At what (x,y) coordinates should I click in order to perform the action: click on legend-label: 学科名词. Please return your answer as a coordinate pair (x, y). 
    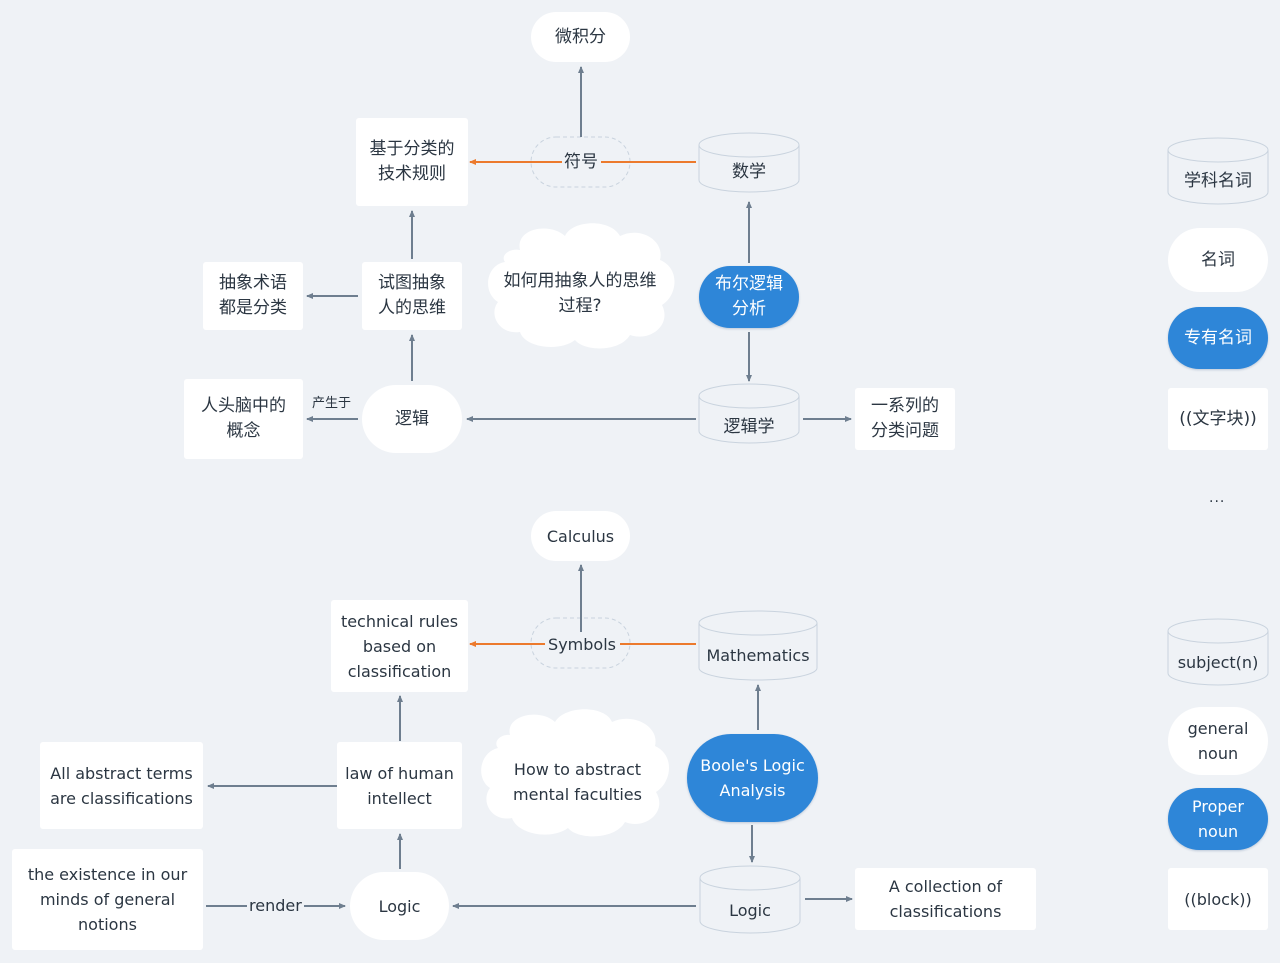
    Looking at the image, I should click on (1218, 180).